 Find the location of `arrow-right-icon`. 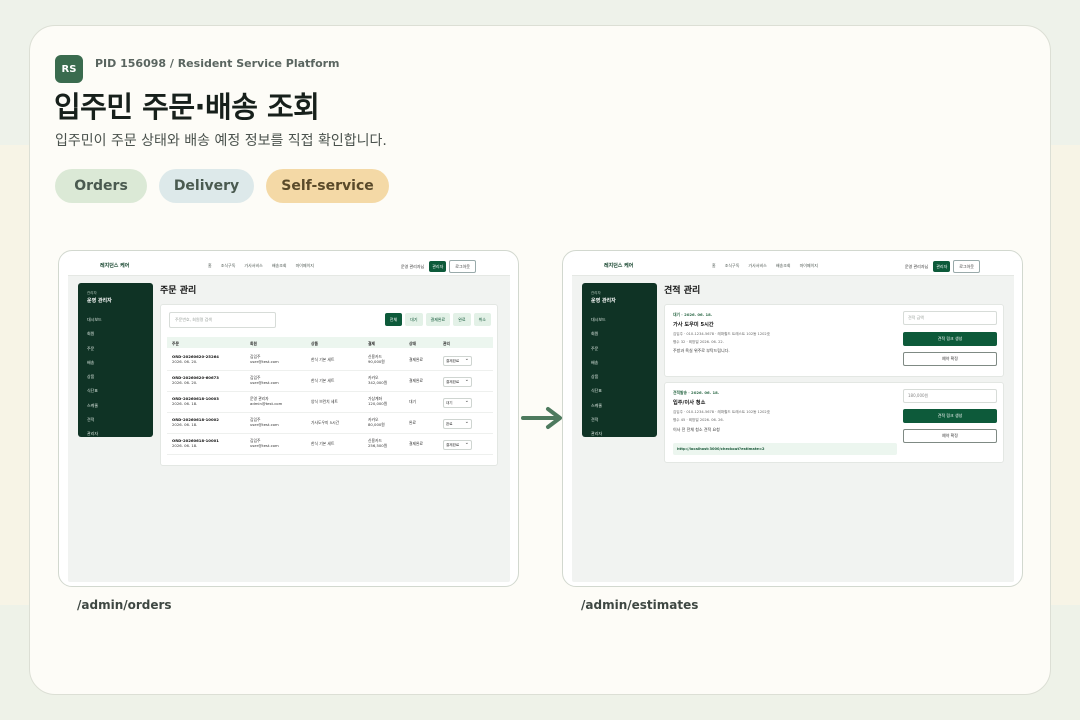

arrow-right-icon is located at coordinates (541, 418).